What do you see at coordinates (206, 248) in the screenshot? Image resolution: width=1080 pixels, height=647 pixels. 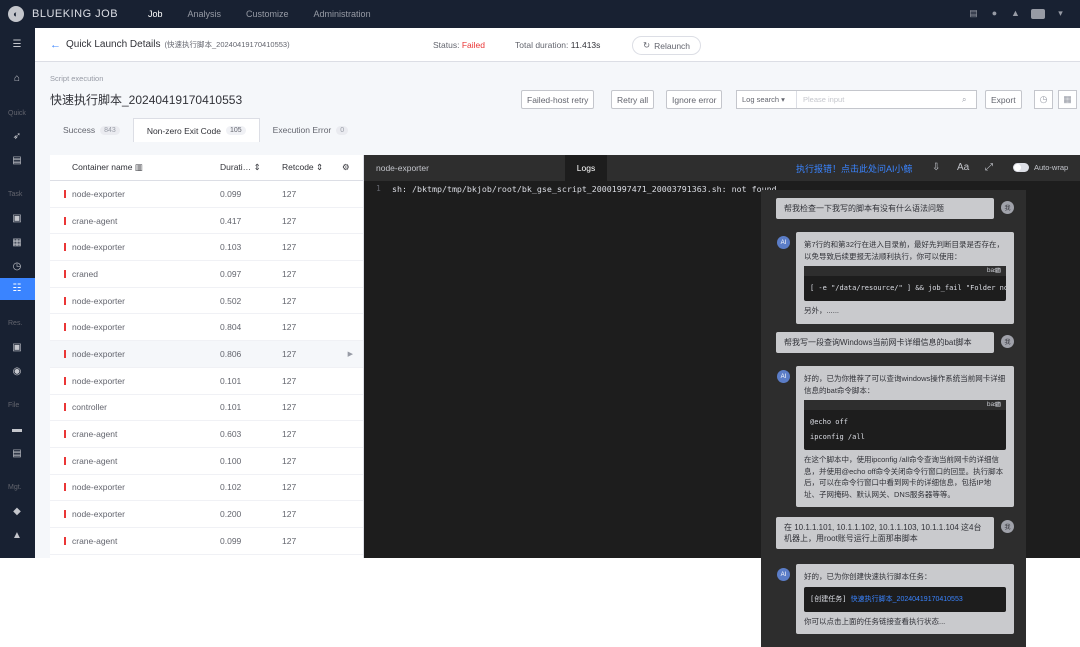 I see `table-row: node-exporter 0.103 127` at bounding box center [206, 248].